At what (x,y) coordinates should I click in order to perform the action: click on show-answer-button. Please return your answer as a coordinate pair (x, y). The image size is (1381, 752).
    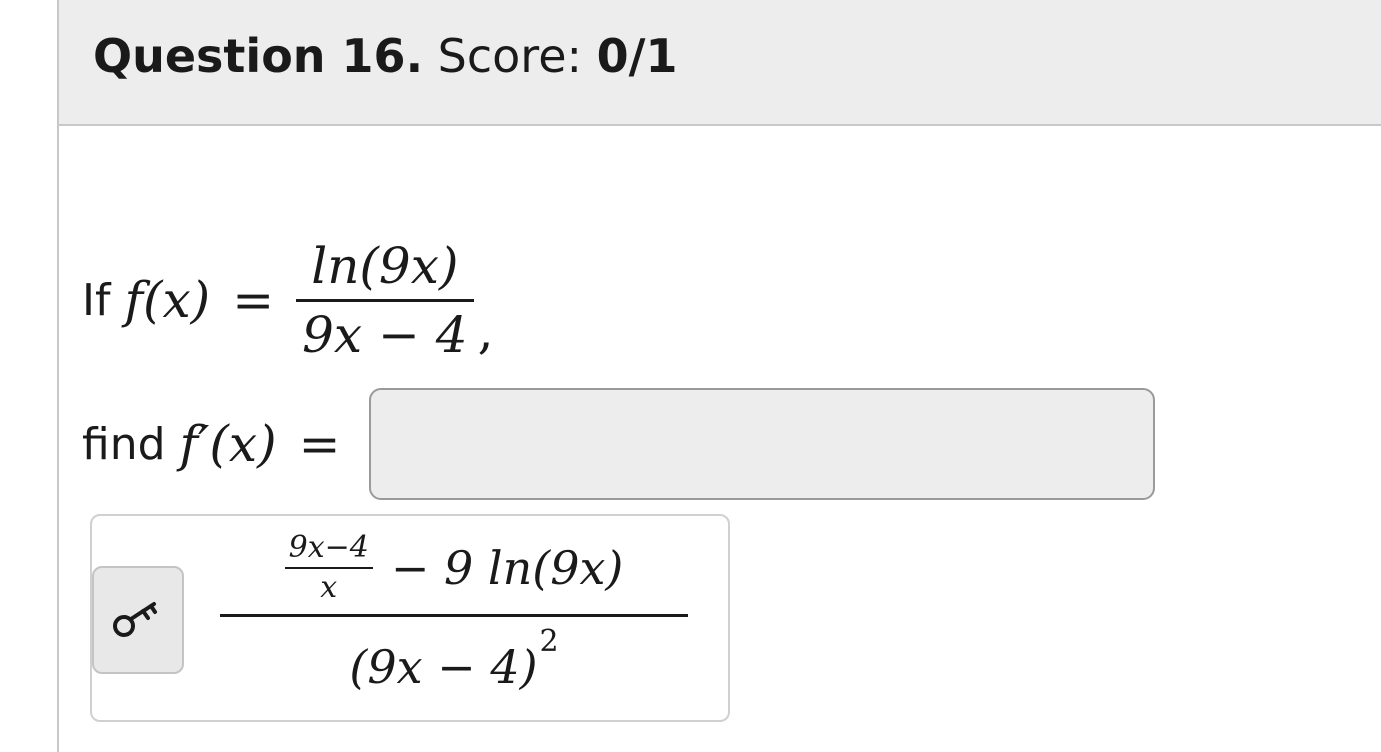
    Looking at the image, I should click on (138, 620).